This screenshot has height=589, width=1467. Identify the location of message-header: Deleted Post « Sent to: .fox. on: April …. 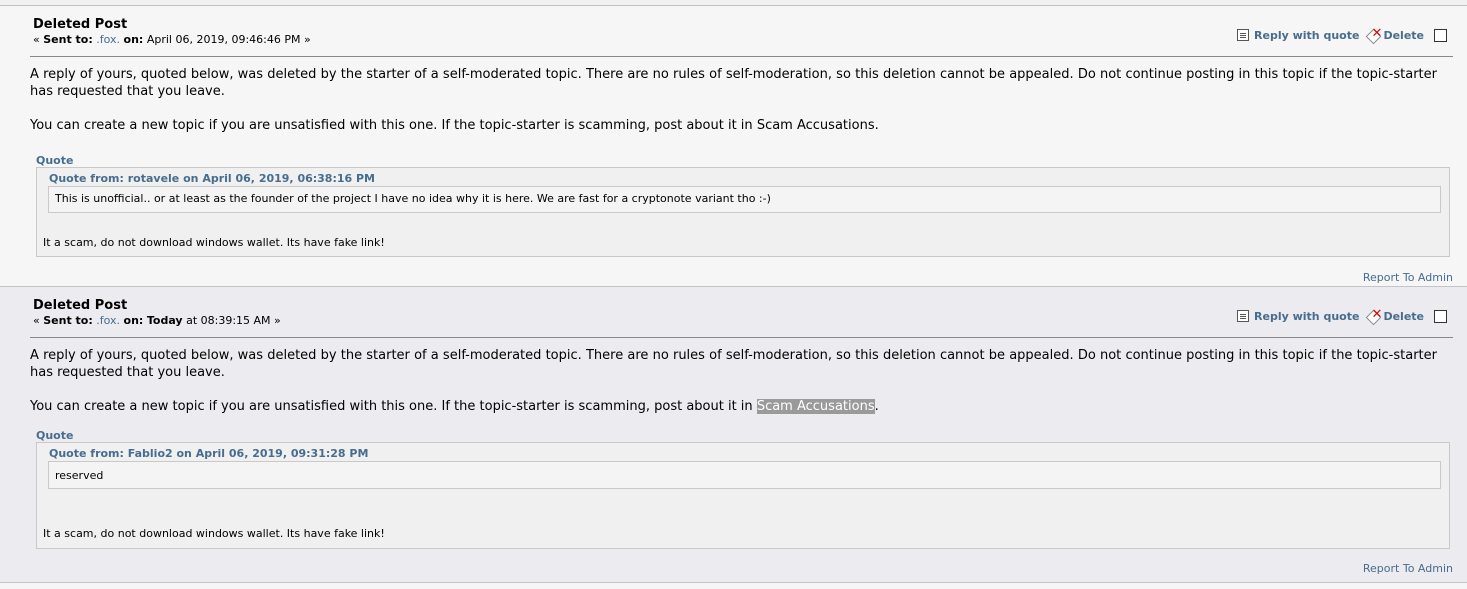
(172, 32).